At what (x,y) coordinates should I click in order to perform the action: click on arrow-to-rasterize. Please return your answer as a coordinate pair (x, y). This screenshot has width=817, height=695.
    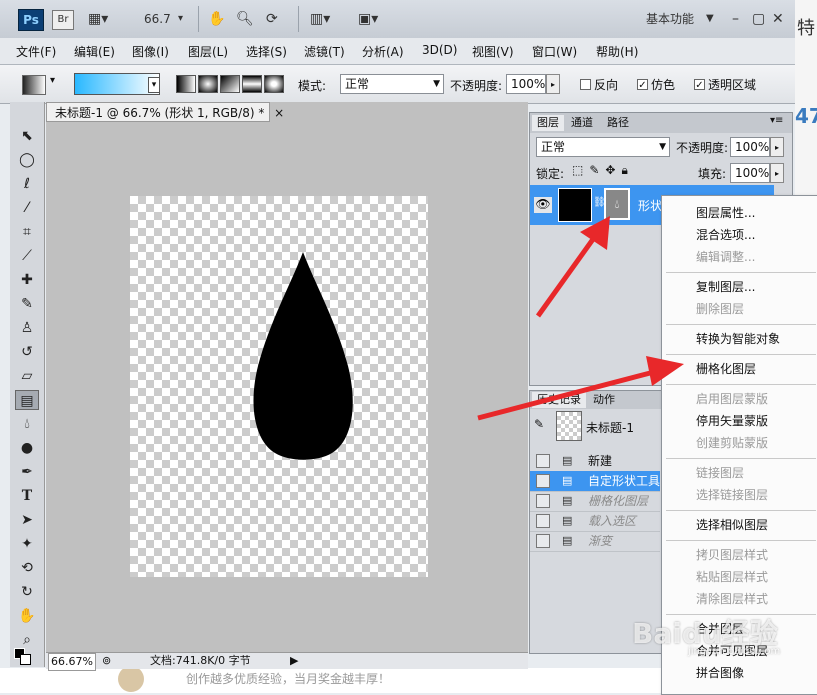
    Looking at the image, I should click on (580, 388).